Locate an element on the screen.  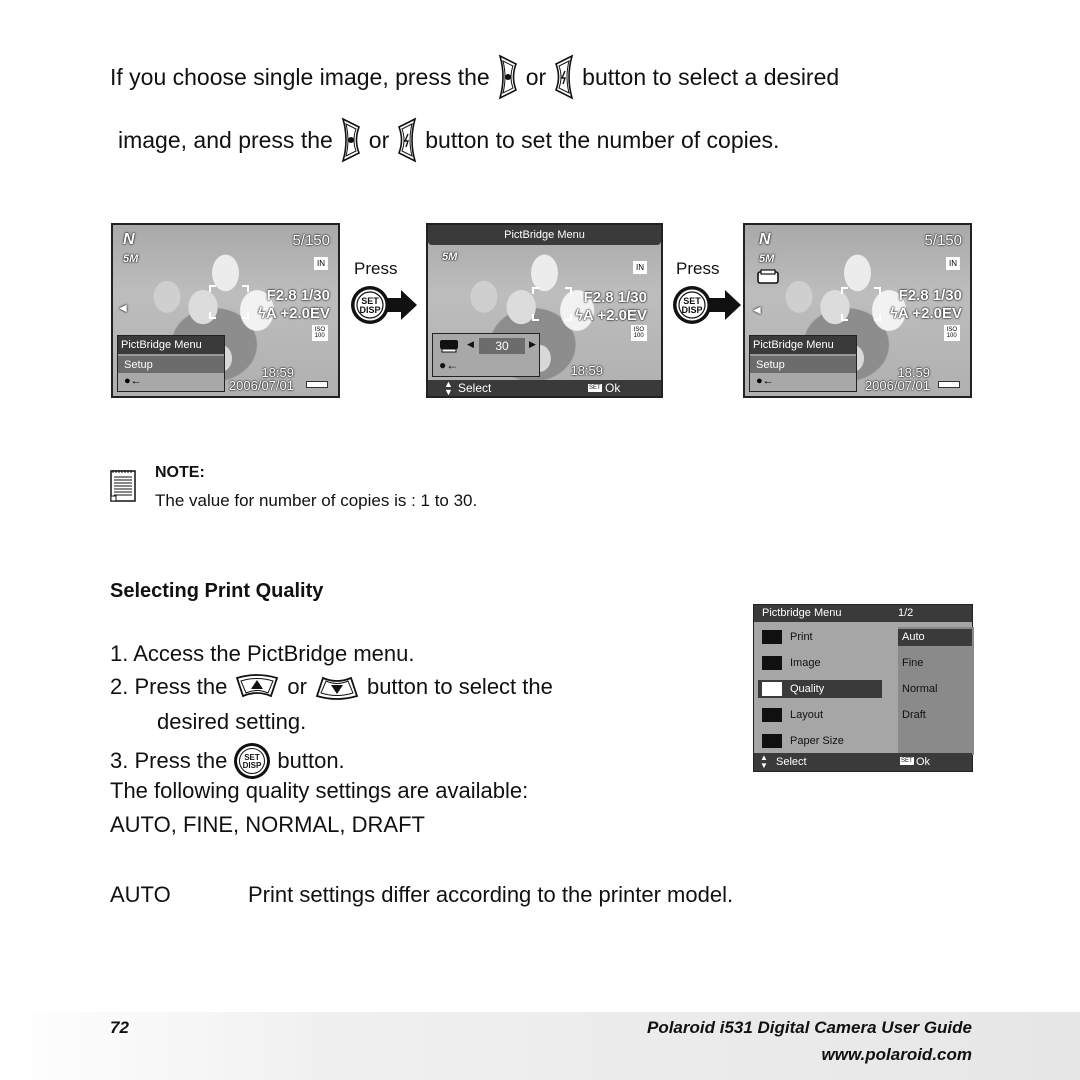
website-url: www.polaroid.com is located at coordinates (897, 1055).